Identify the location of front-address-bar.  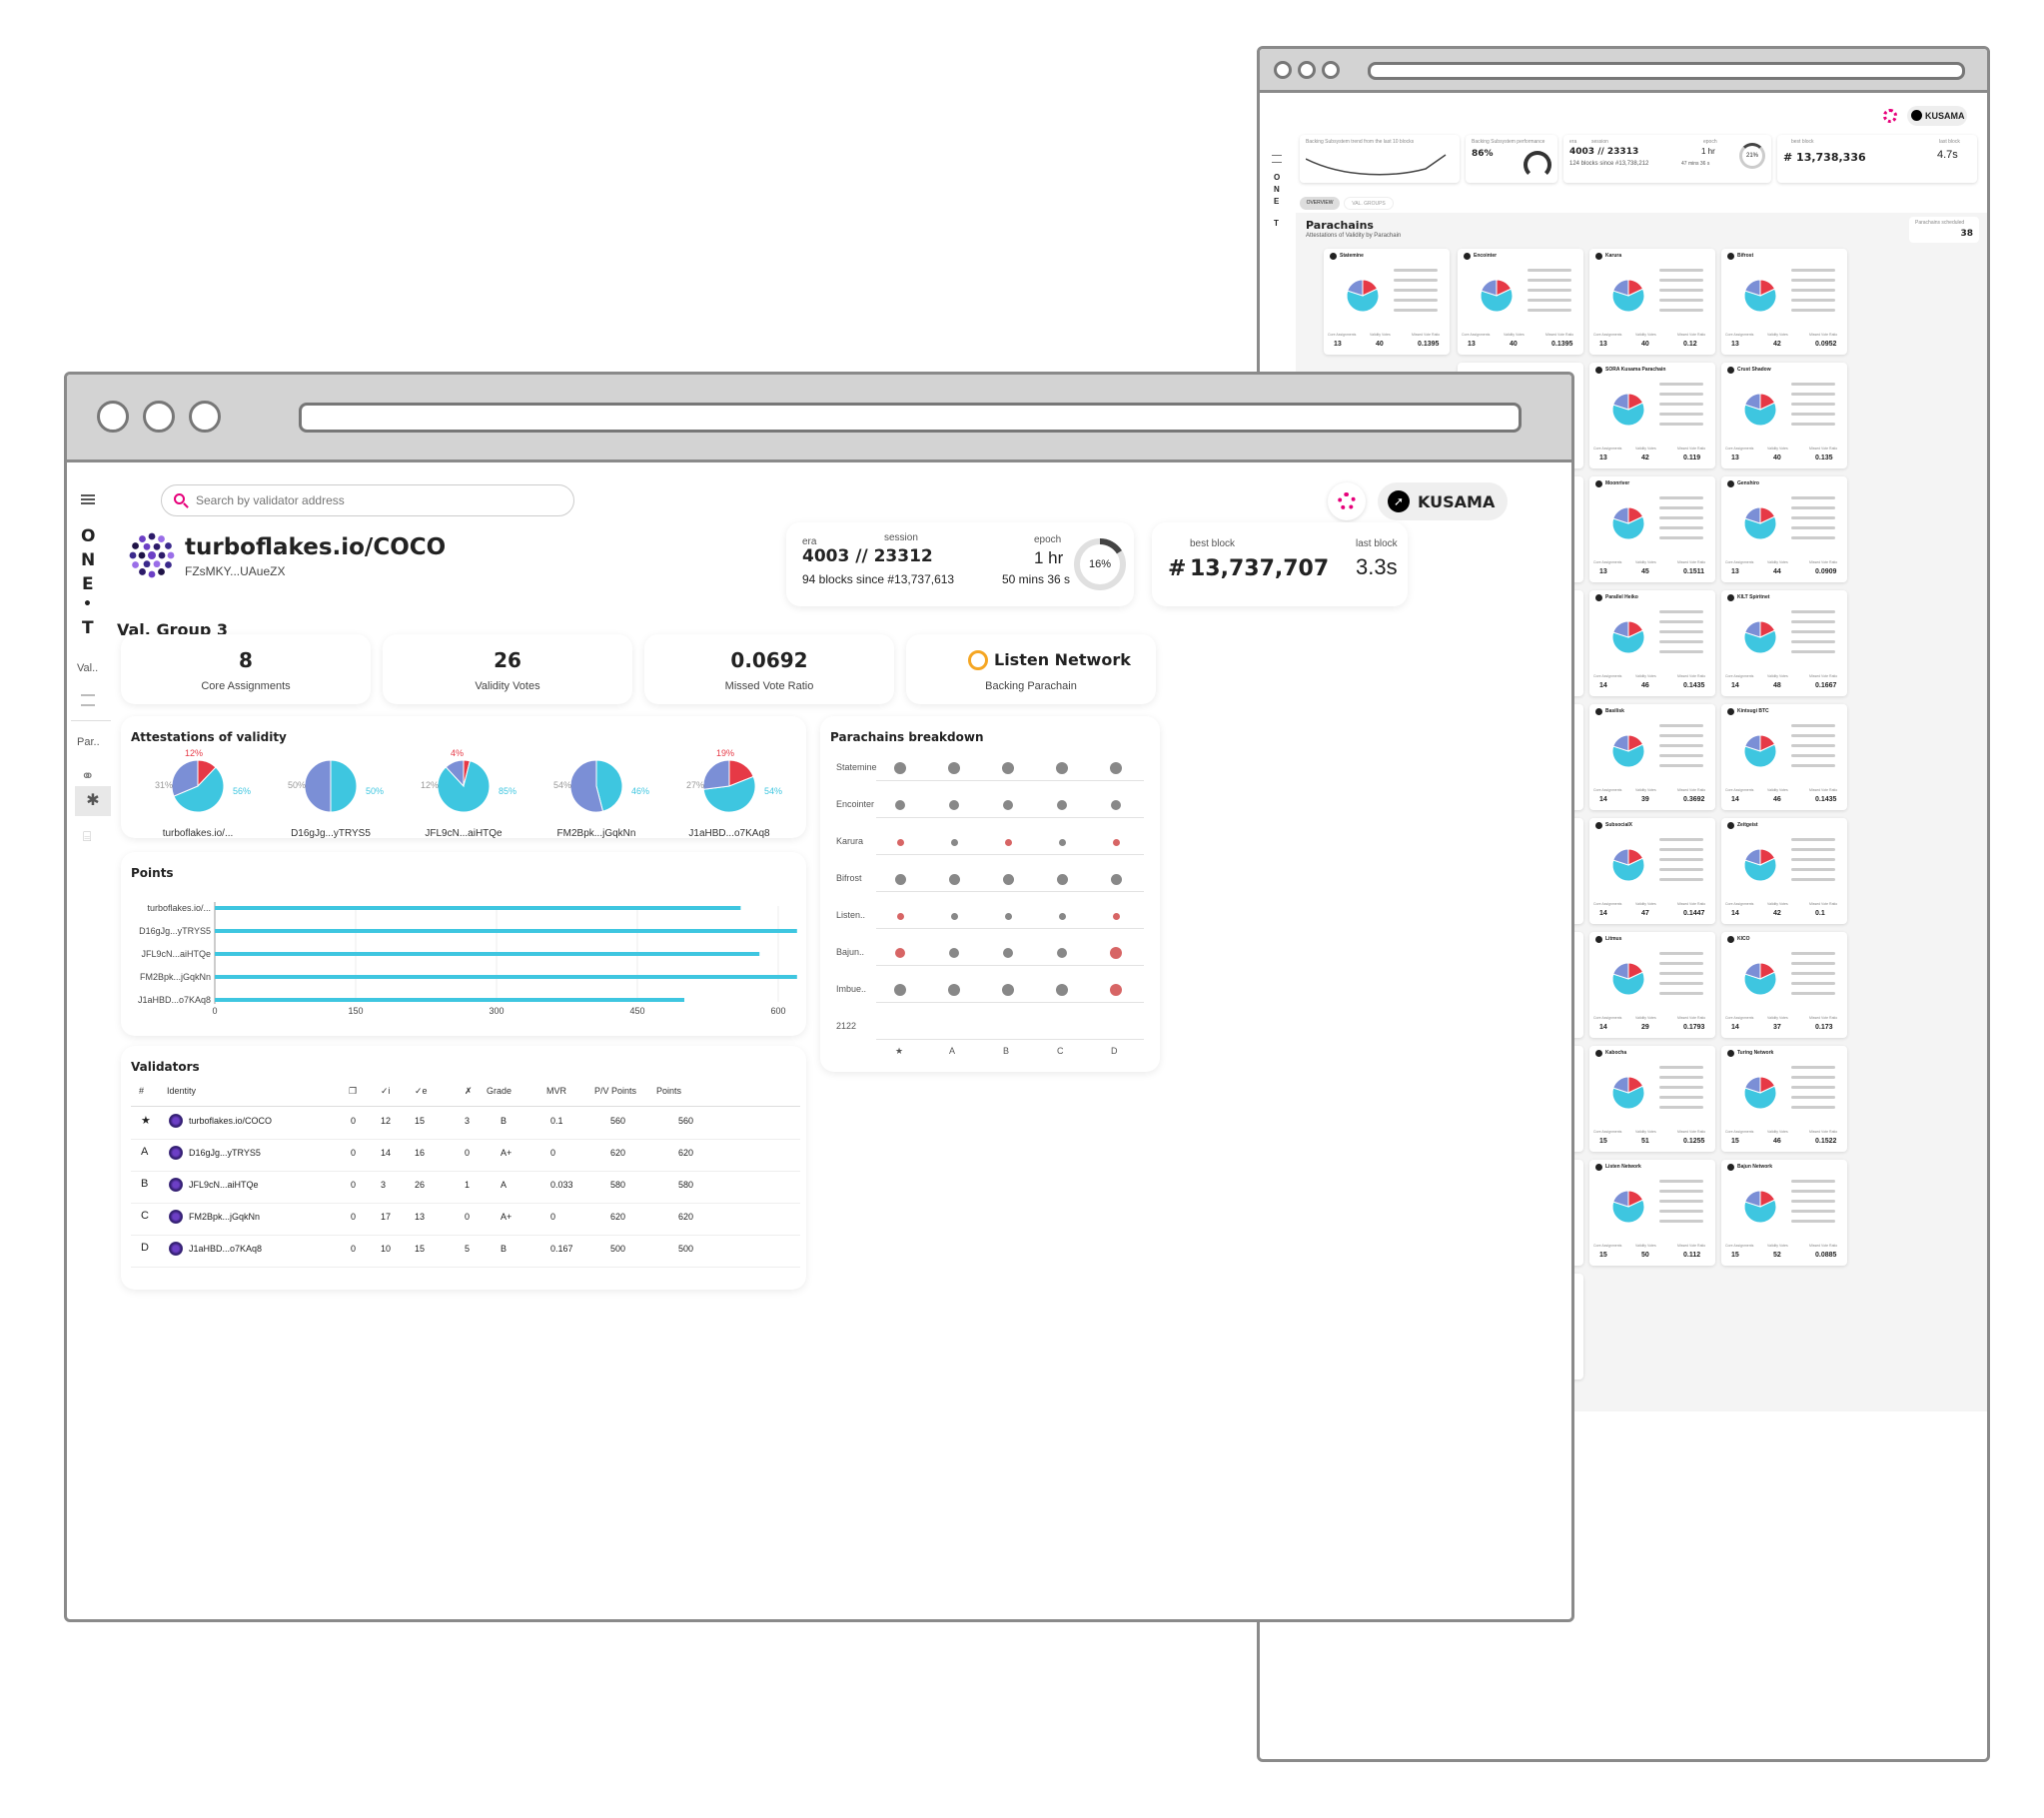
(910, 418).